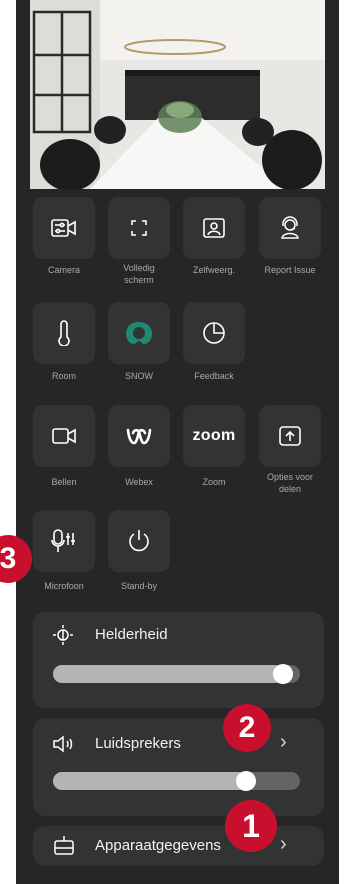 Image resolution: width=345 pixels, height=884 pixels. I want to click on pie-chart-icon, so click(214, 333).